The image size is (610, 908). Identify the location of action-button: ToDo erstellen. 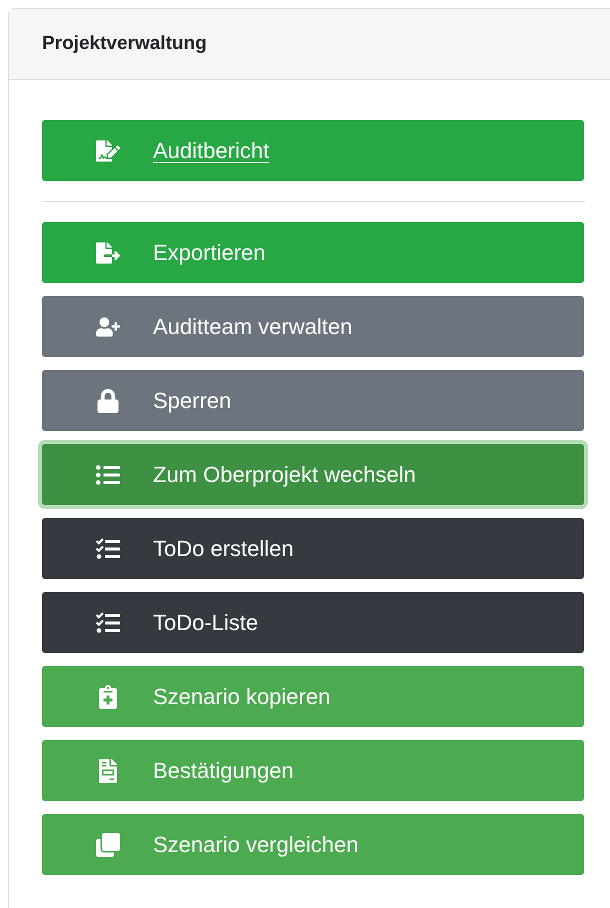
(313, 548).